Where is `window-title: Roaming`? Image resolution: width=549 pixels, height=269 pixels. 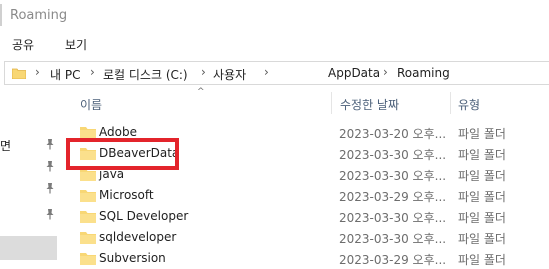 window-title: Roaming is located at coordinates (39, 15).